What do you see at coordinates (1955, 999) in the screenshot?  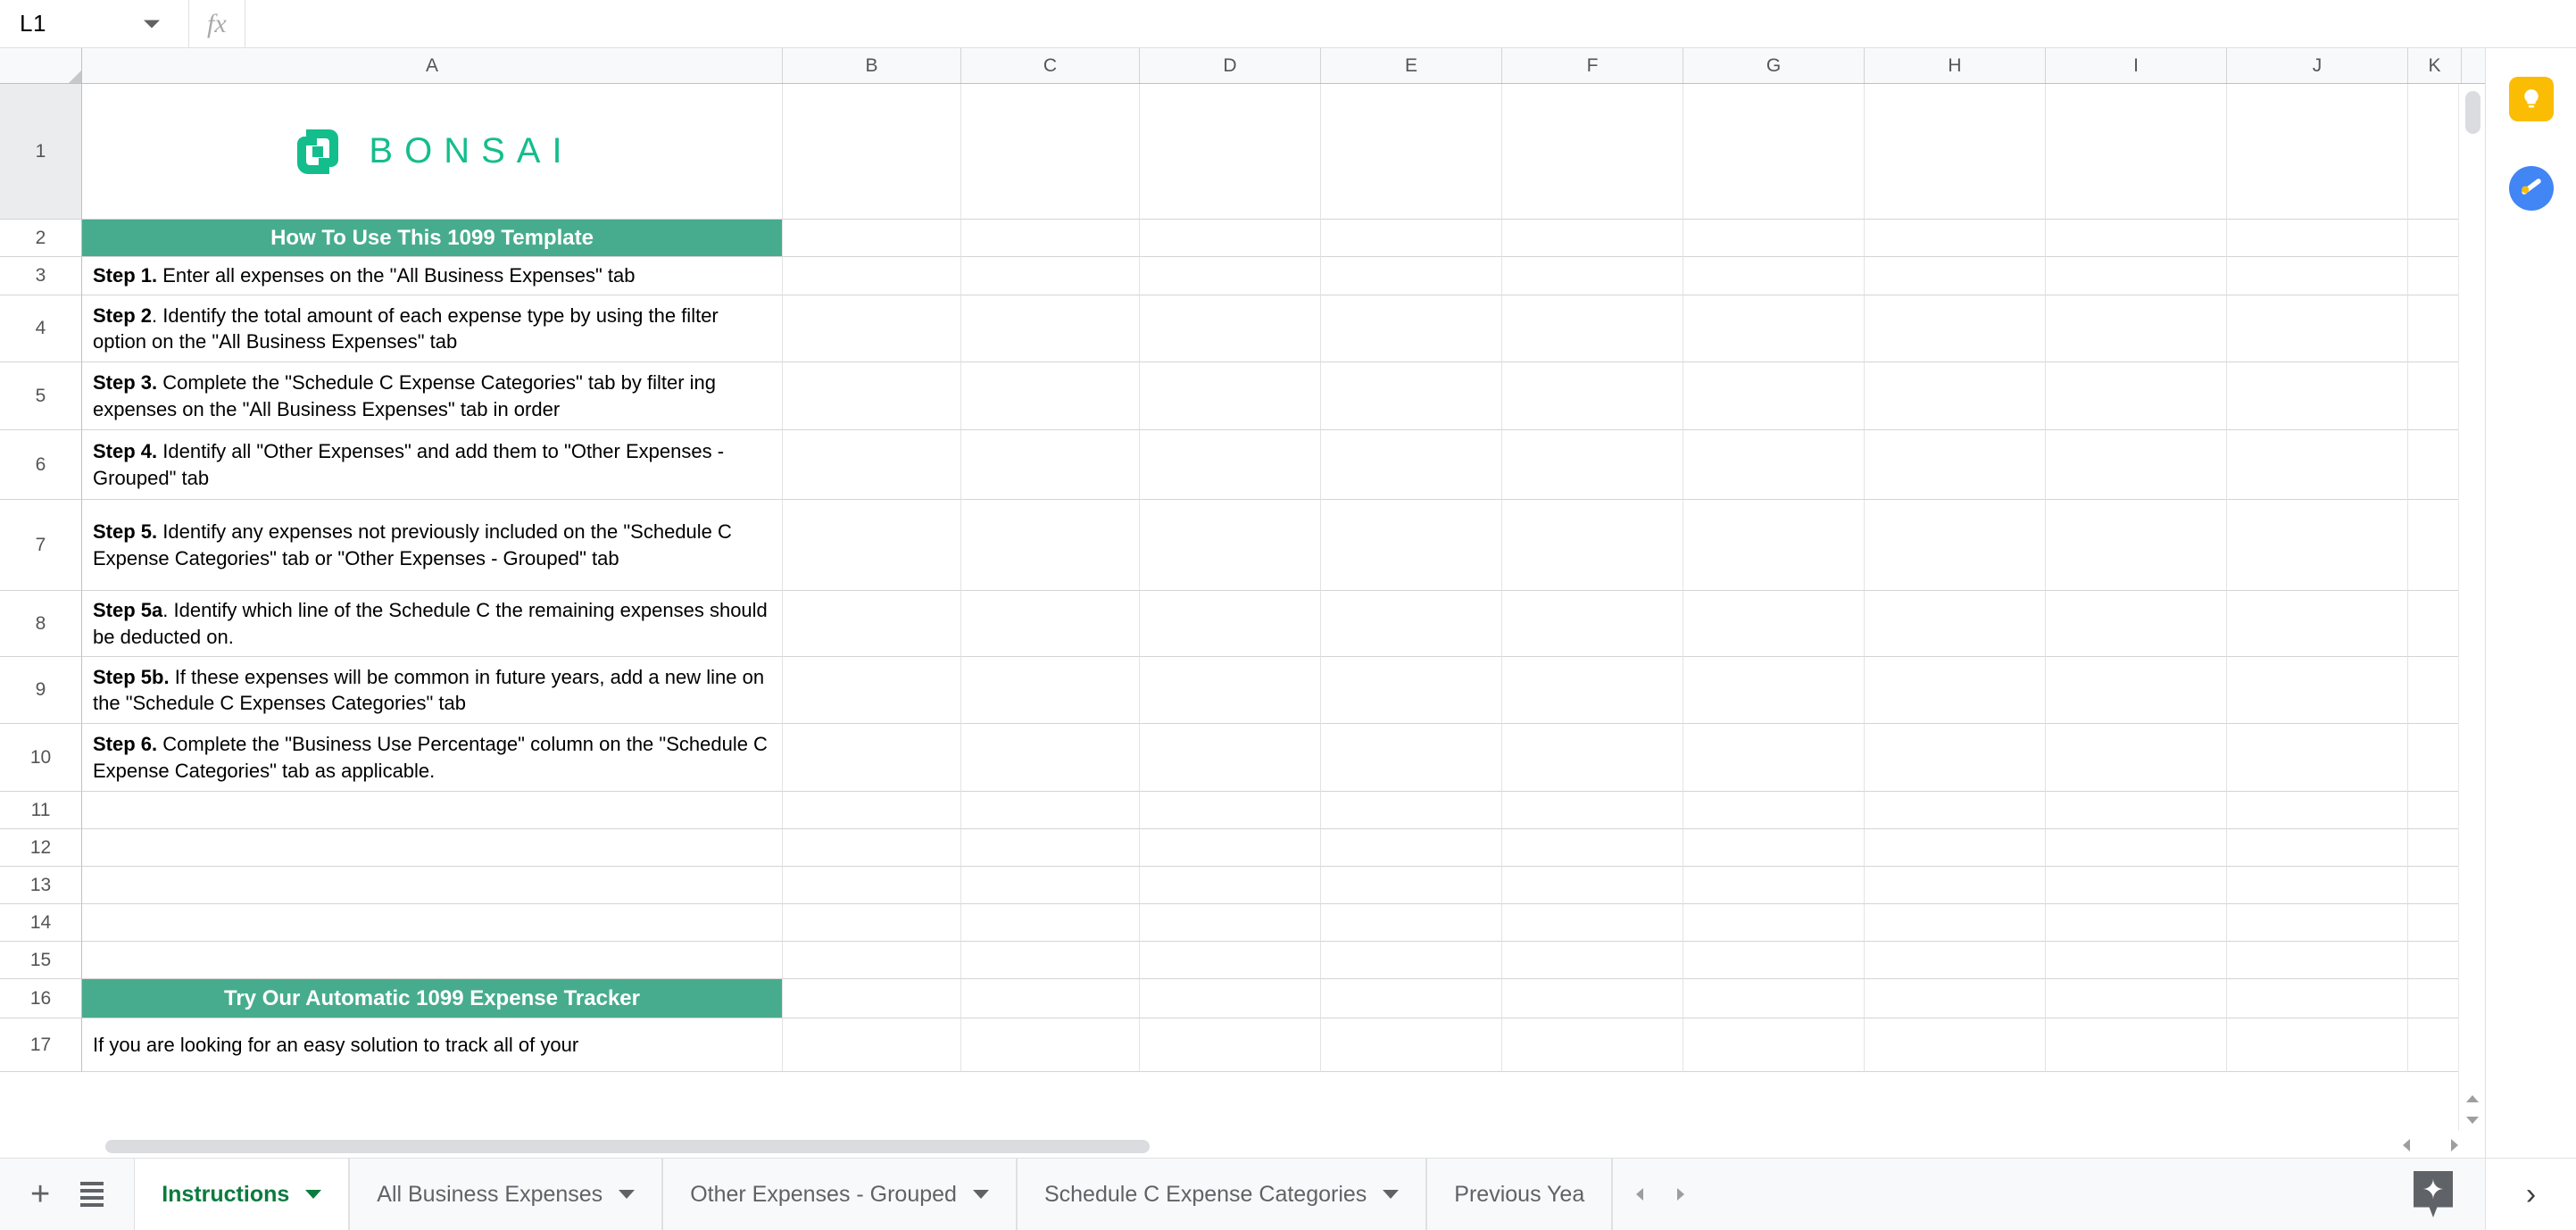 I see `cell-h16` at bounding box center [1955, 999].